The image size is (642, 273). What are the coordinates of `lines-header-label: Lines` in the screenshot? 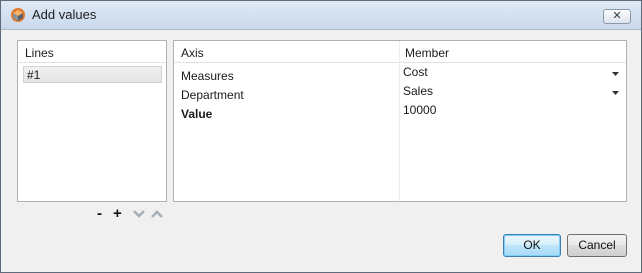 It's located at (39, 53).